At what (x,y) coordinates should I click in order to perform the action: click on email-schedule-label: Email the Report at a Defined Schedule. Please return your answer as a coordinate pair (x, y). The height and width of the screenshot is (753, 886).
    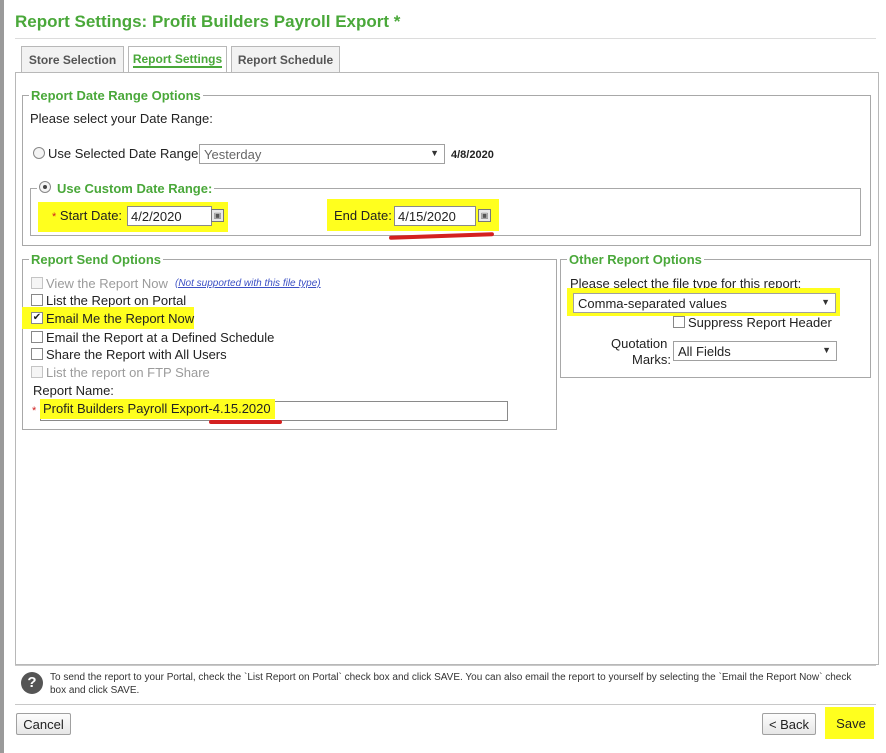
    Looking at the image, I should click on (160, 337).